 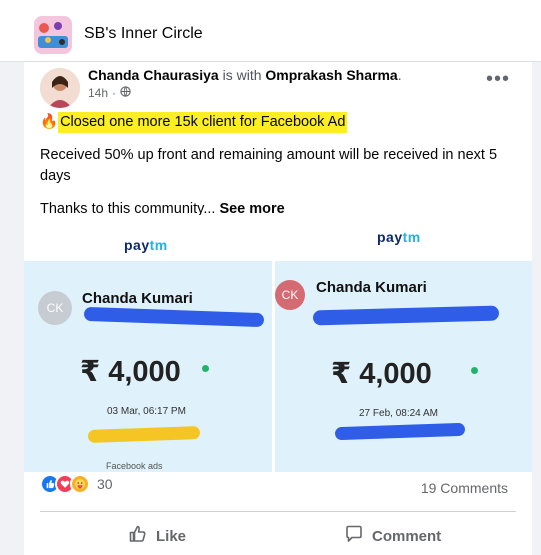 What do you see at coordinates (105, 484) in the screenshot?
I see `reaction-count: 30` at bounding box center [105, 484].